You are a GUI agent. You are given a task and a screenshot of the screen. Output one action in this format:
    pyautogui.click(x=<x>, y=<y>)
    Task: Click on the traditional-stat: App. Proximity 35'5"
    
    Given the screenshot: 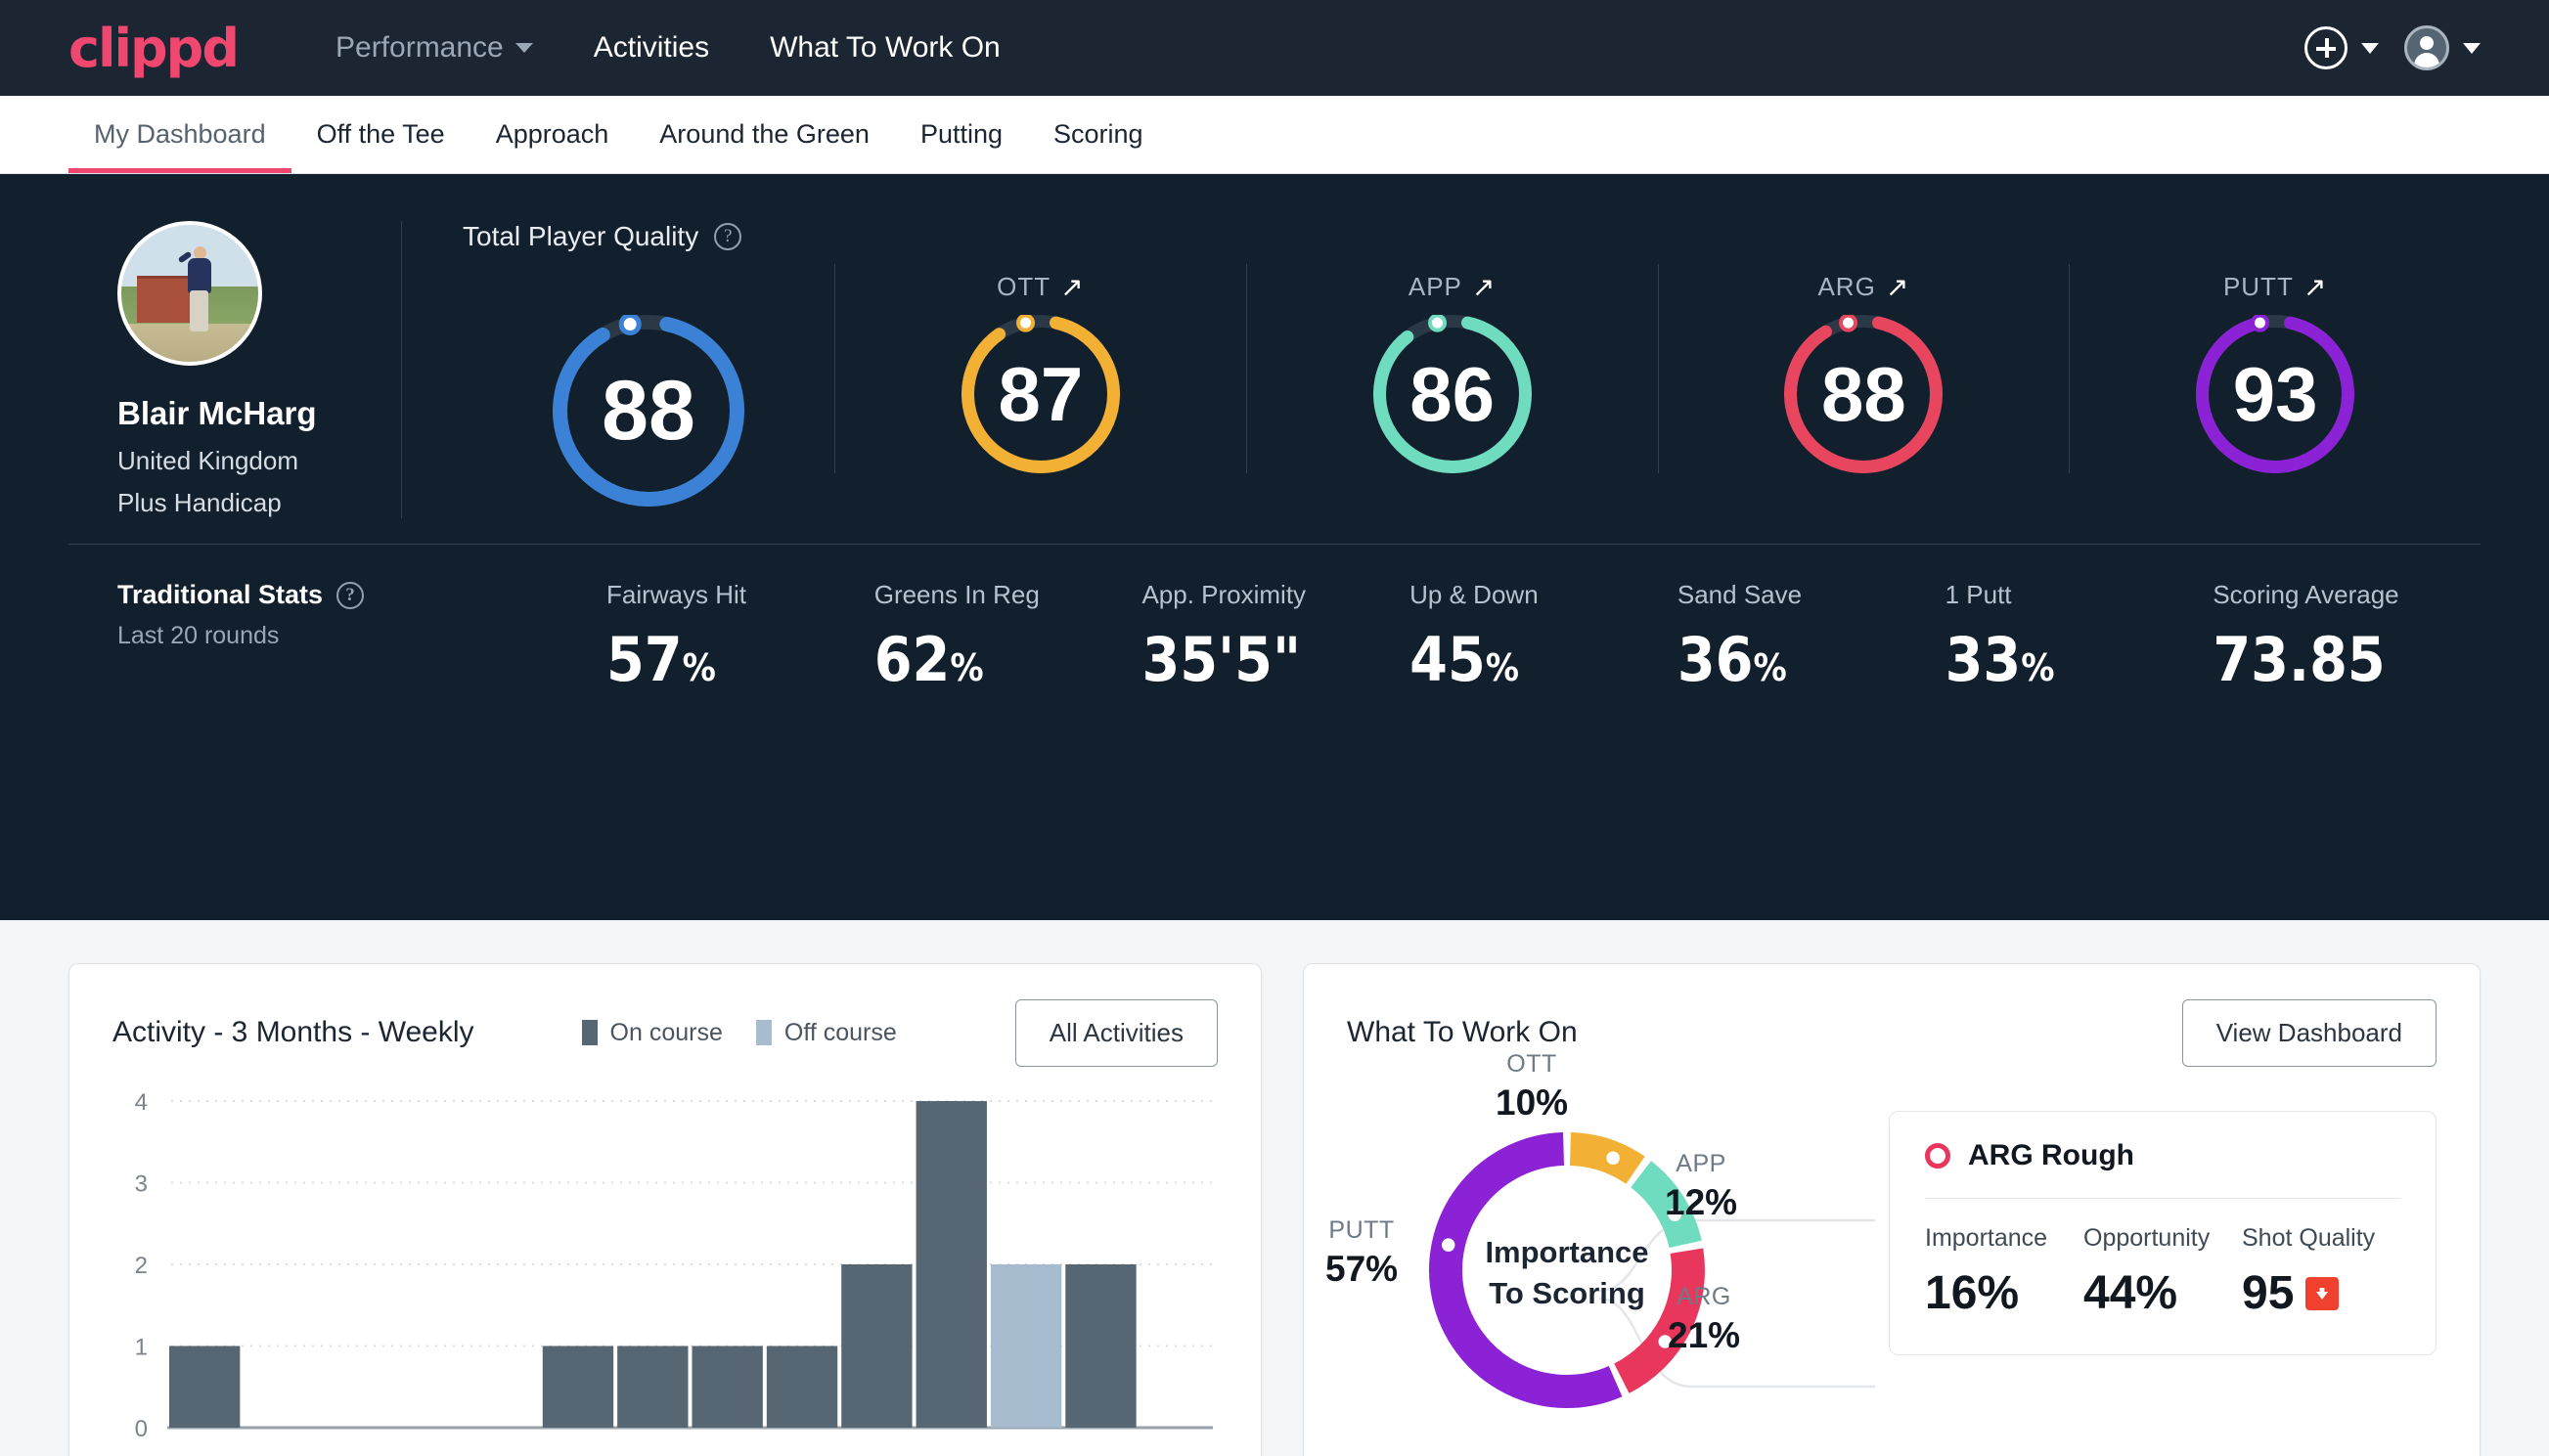 What is the action you would take?
    pyautogui.click(x=1275, y=637)
    